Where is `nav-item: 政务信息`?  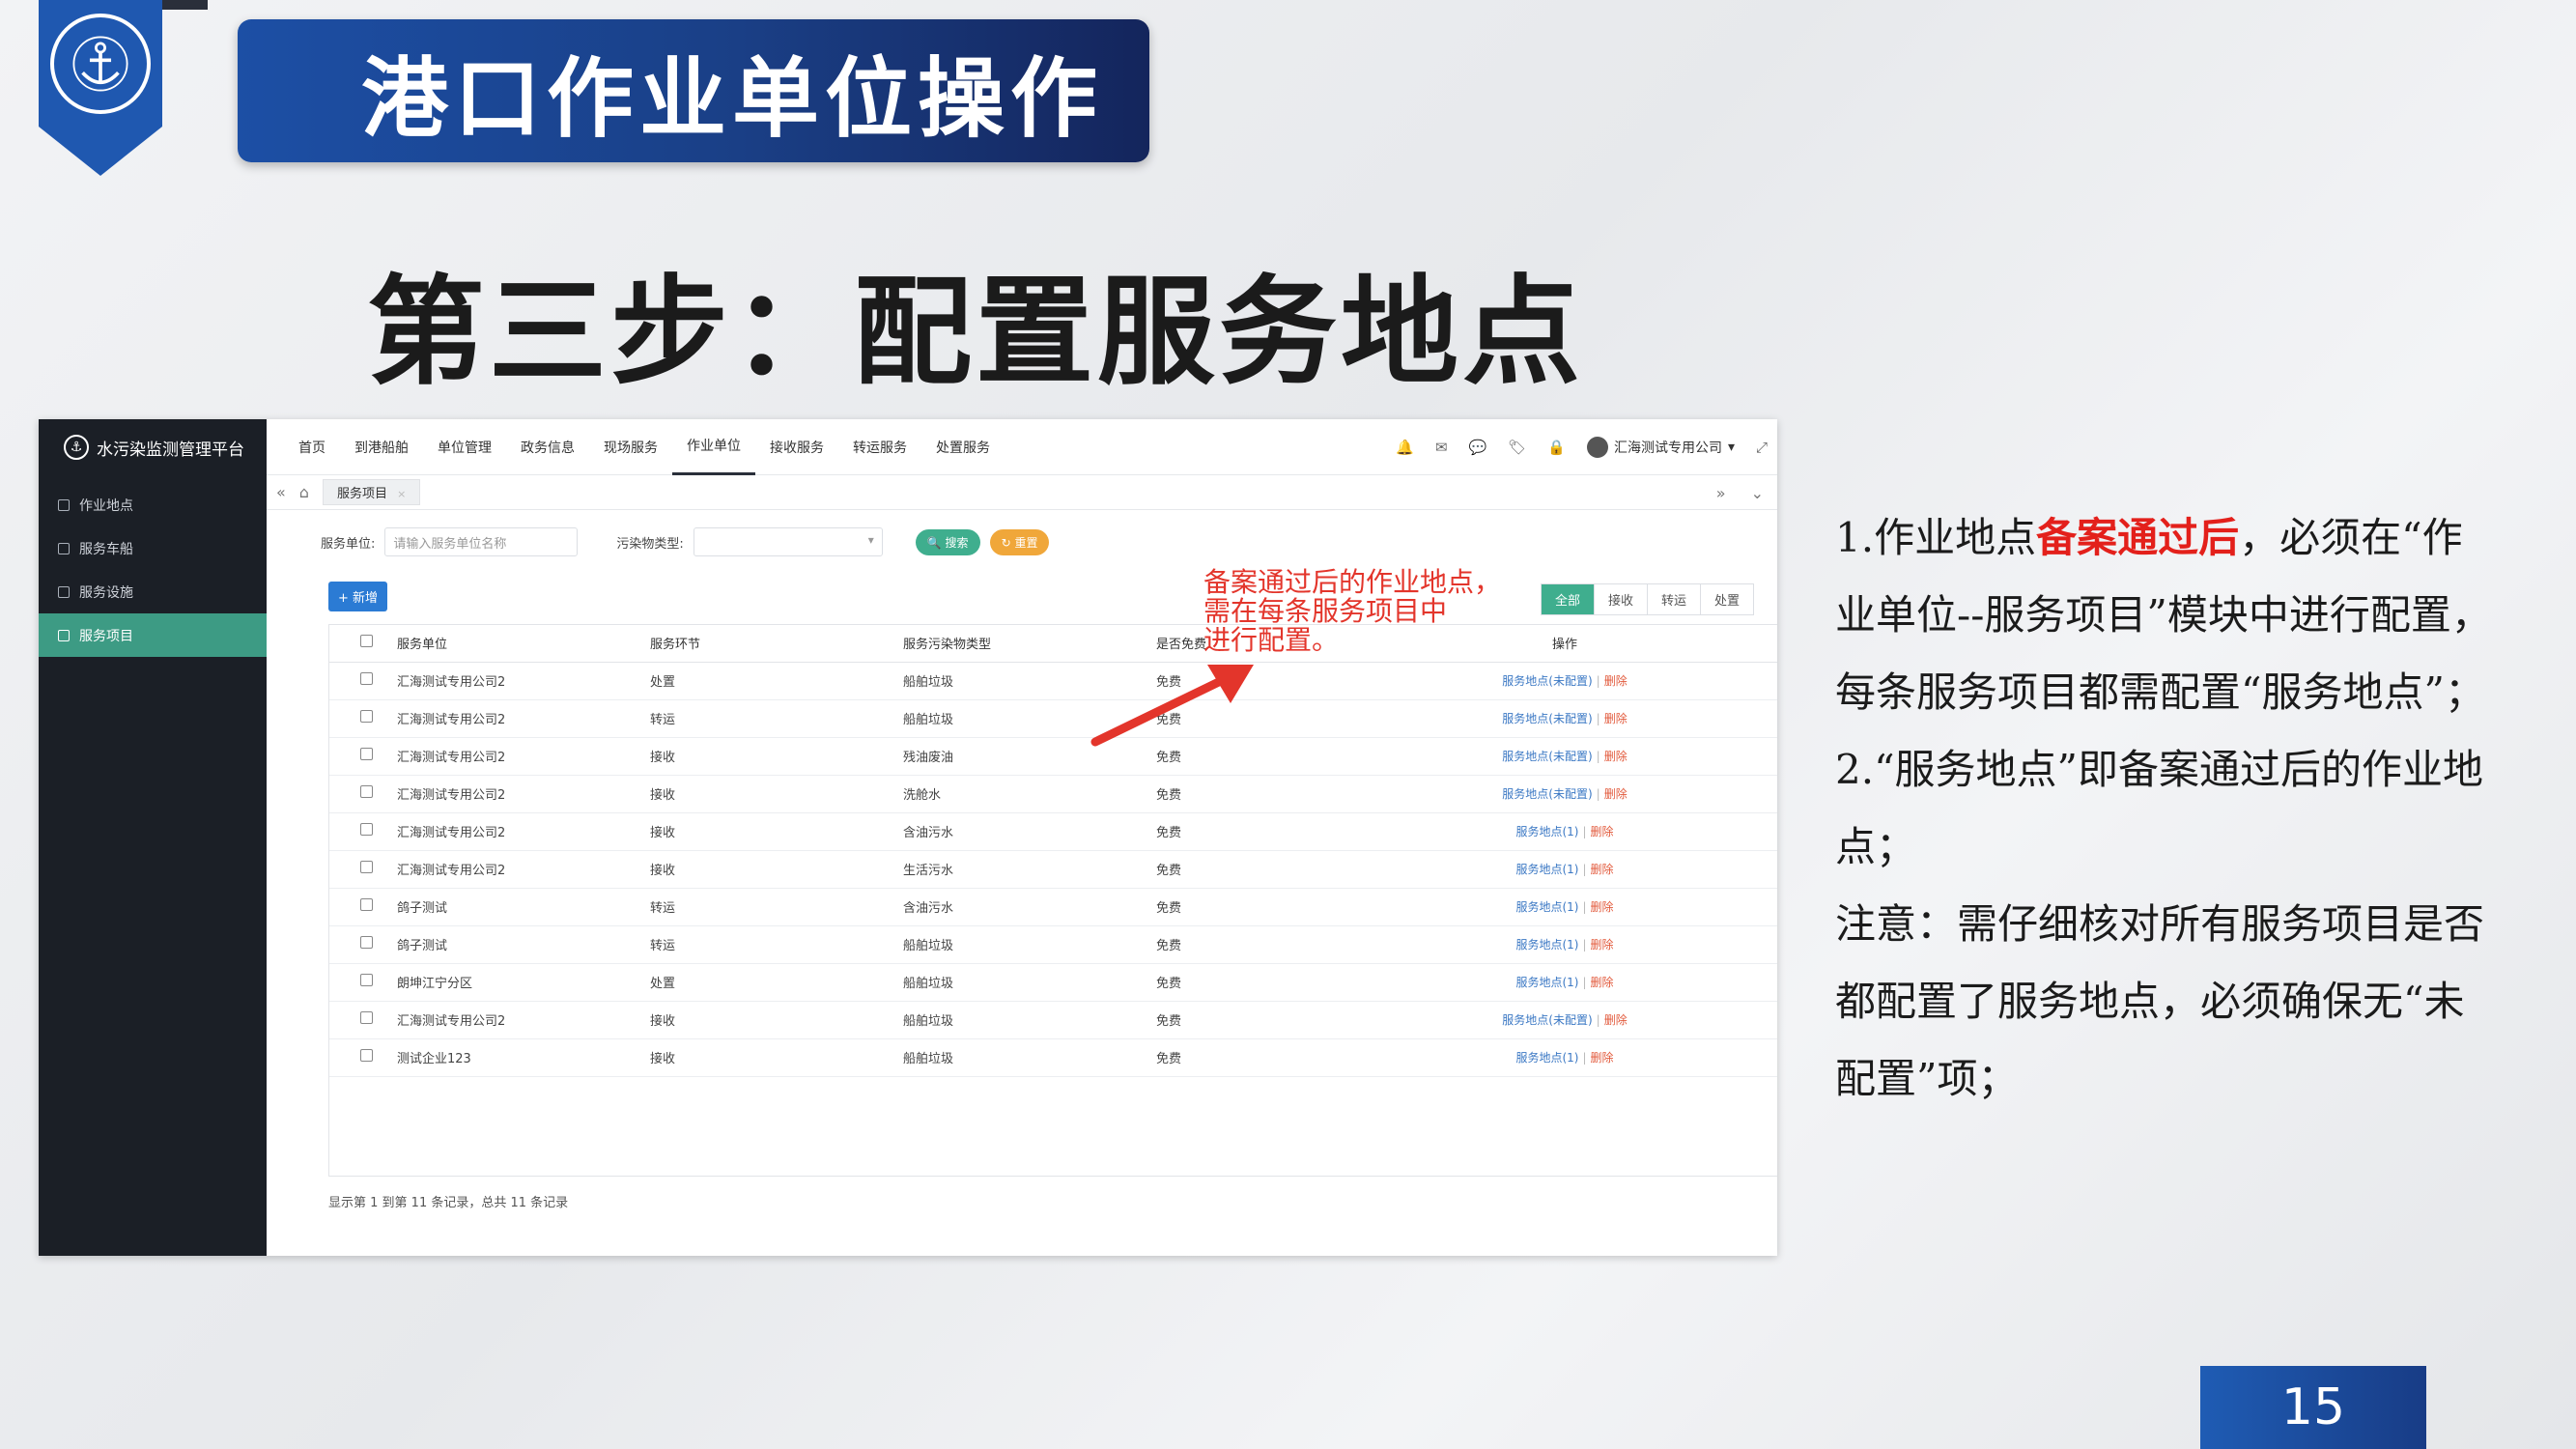 nav-item: 政务信息 is located at coordinates (547, 447).